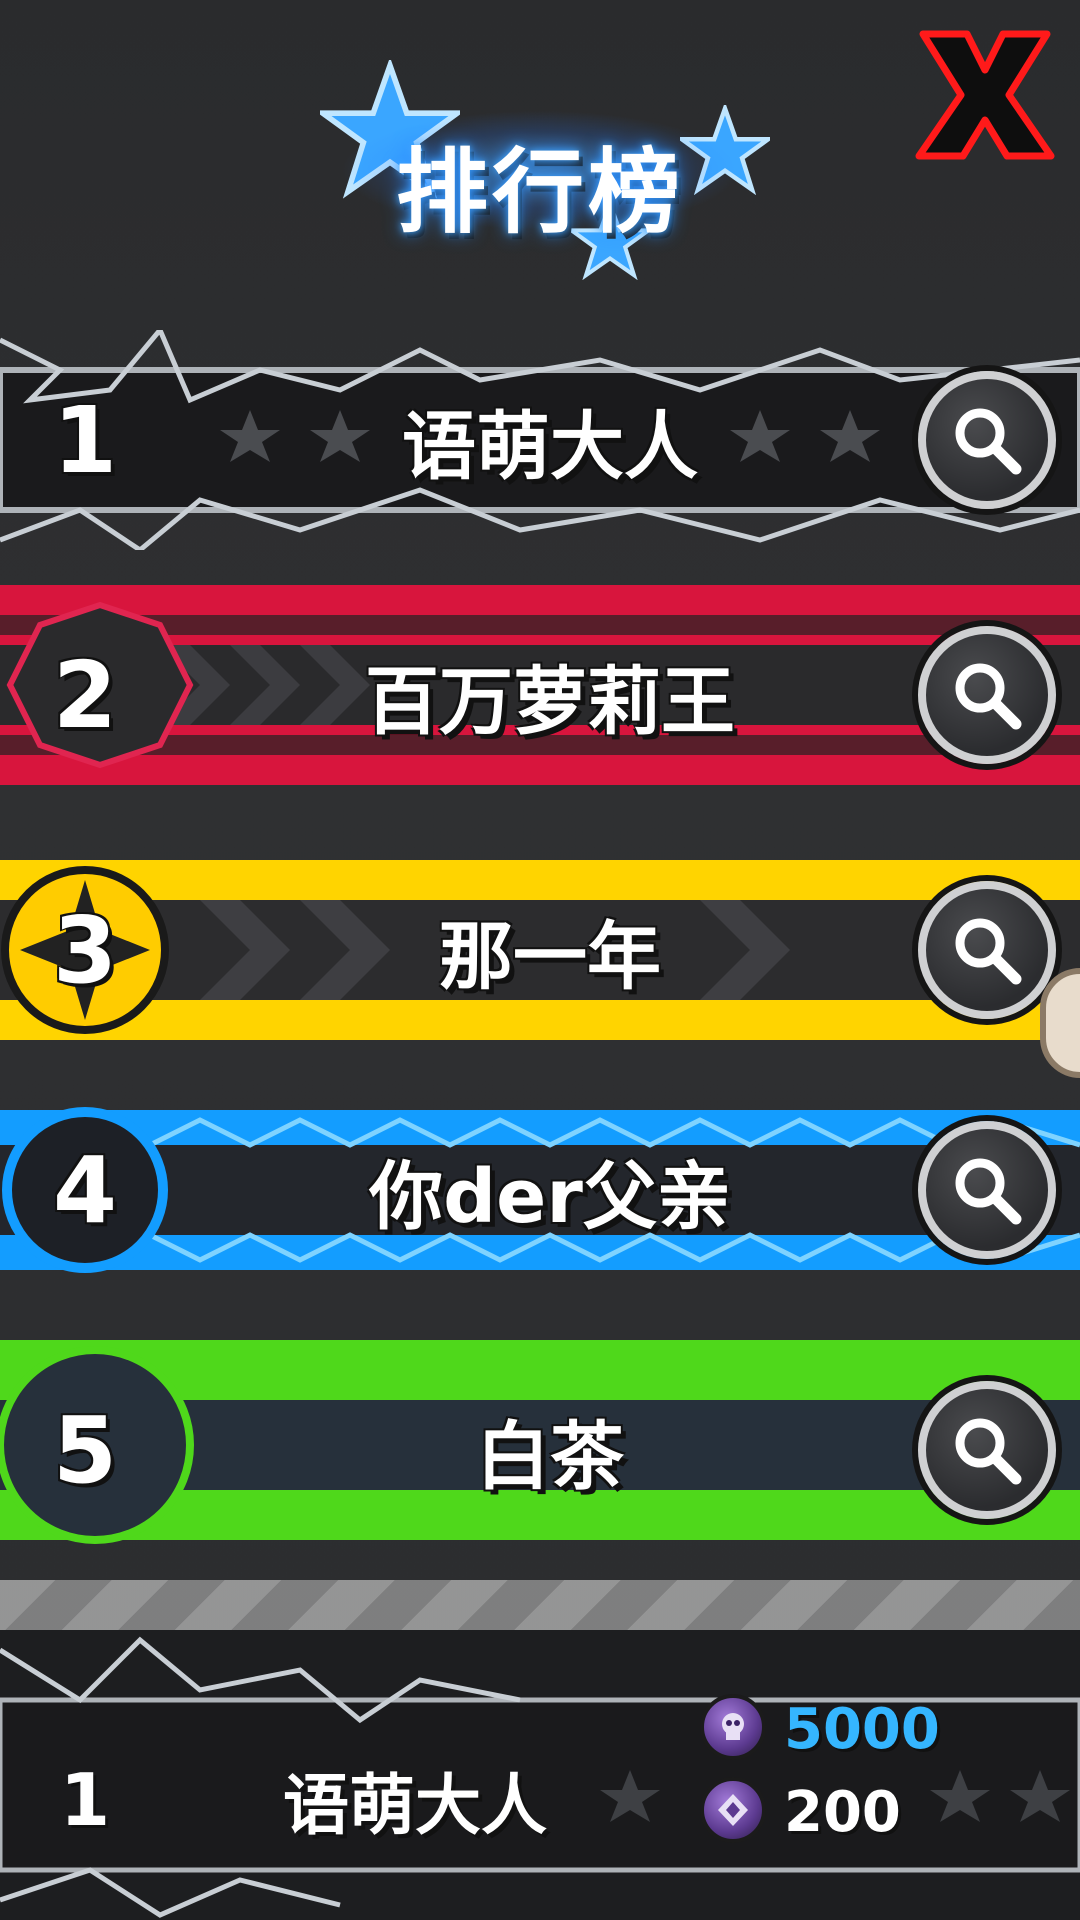 The image size is (1080, 1920). I want to click on my-rank-number: 1, so click(85, 1800).